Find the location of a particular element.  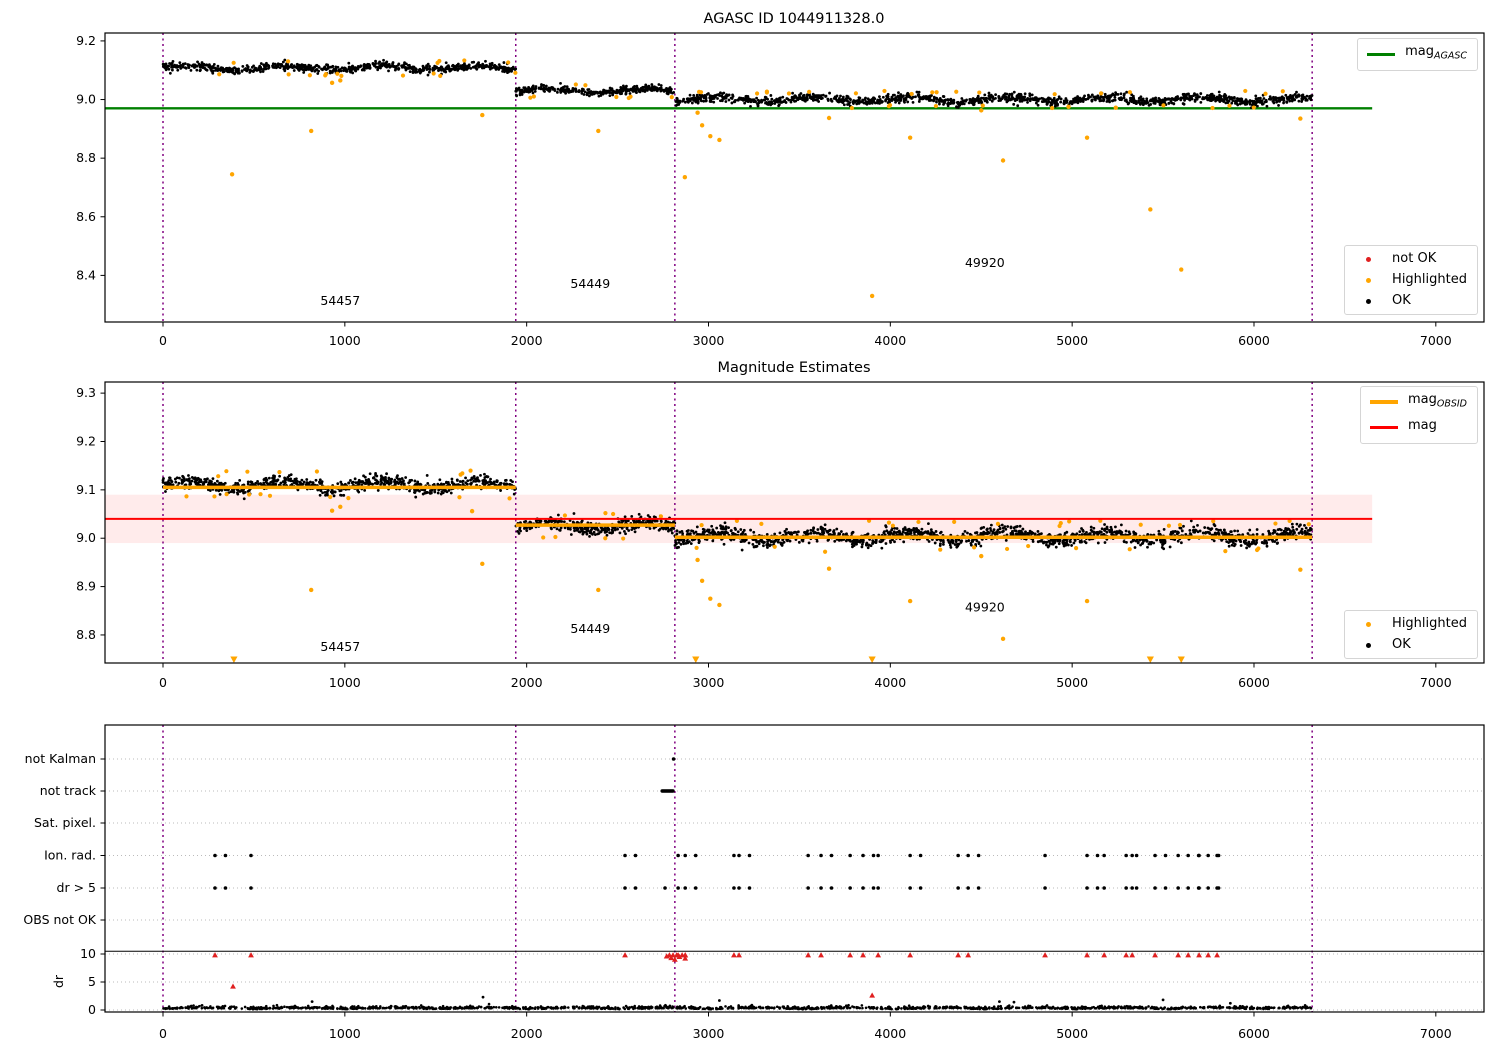

y-tick-label: 9.0 is located at coordinates (86, 99).